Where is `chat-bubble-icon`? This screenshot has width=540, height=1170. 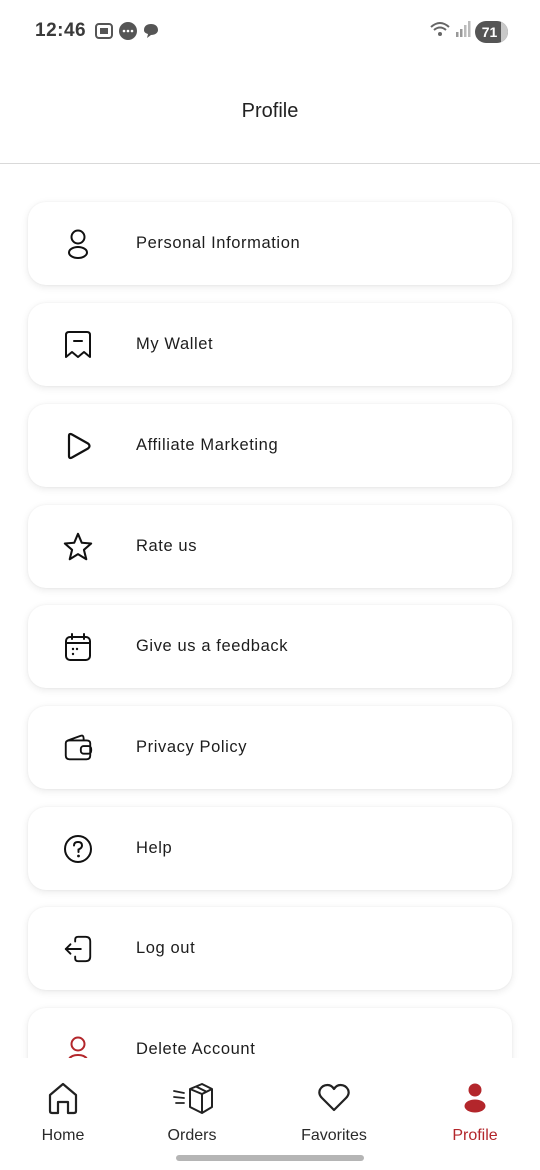 chat-bubble-icon is located at coordinates (128, 33).